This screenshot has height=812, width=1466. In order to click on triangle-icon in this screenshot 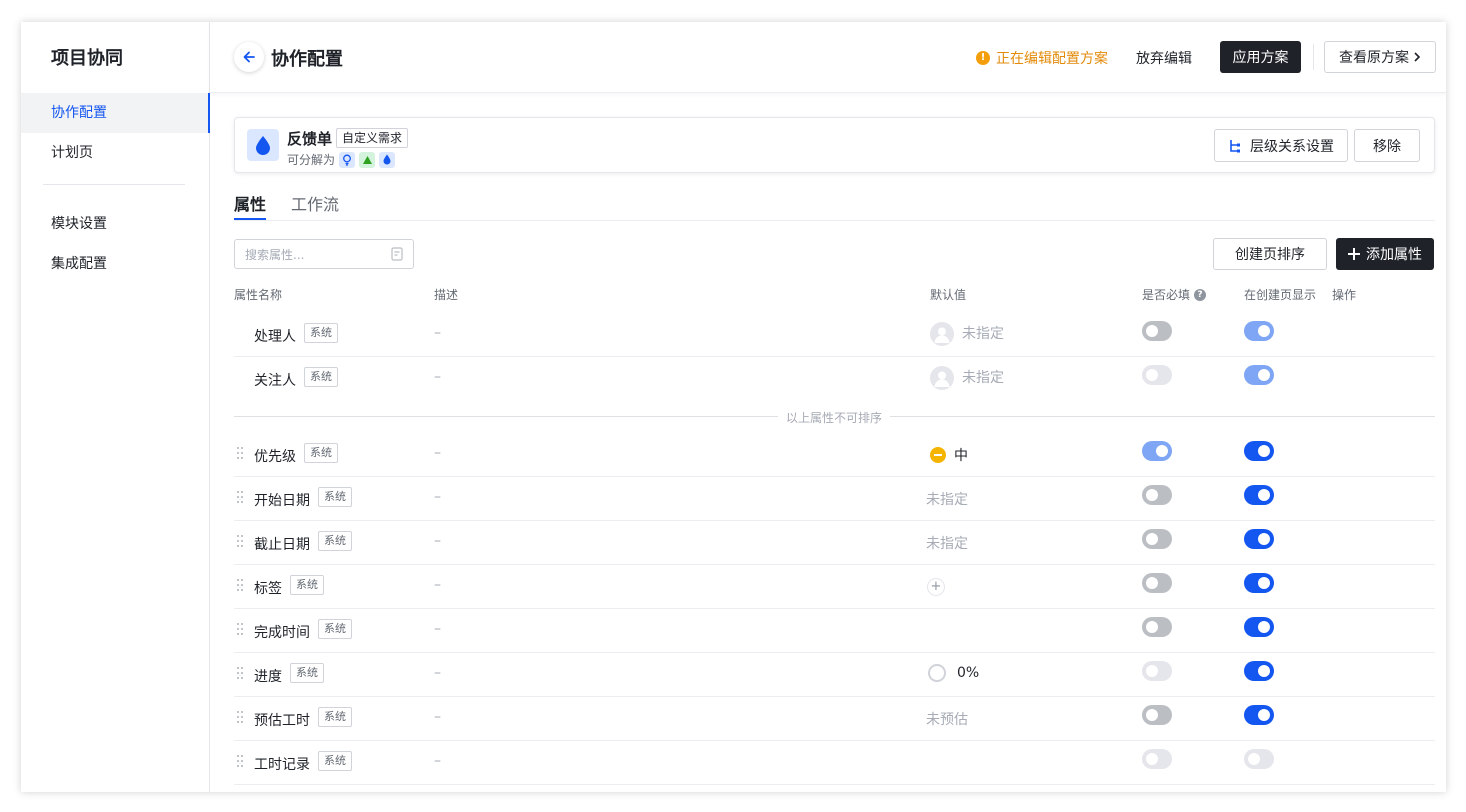, I will do `click(367, 159)`.